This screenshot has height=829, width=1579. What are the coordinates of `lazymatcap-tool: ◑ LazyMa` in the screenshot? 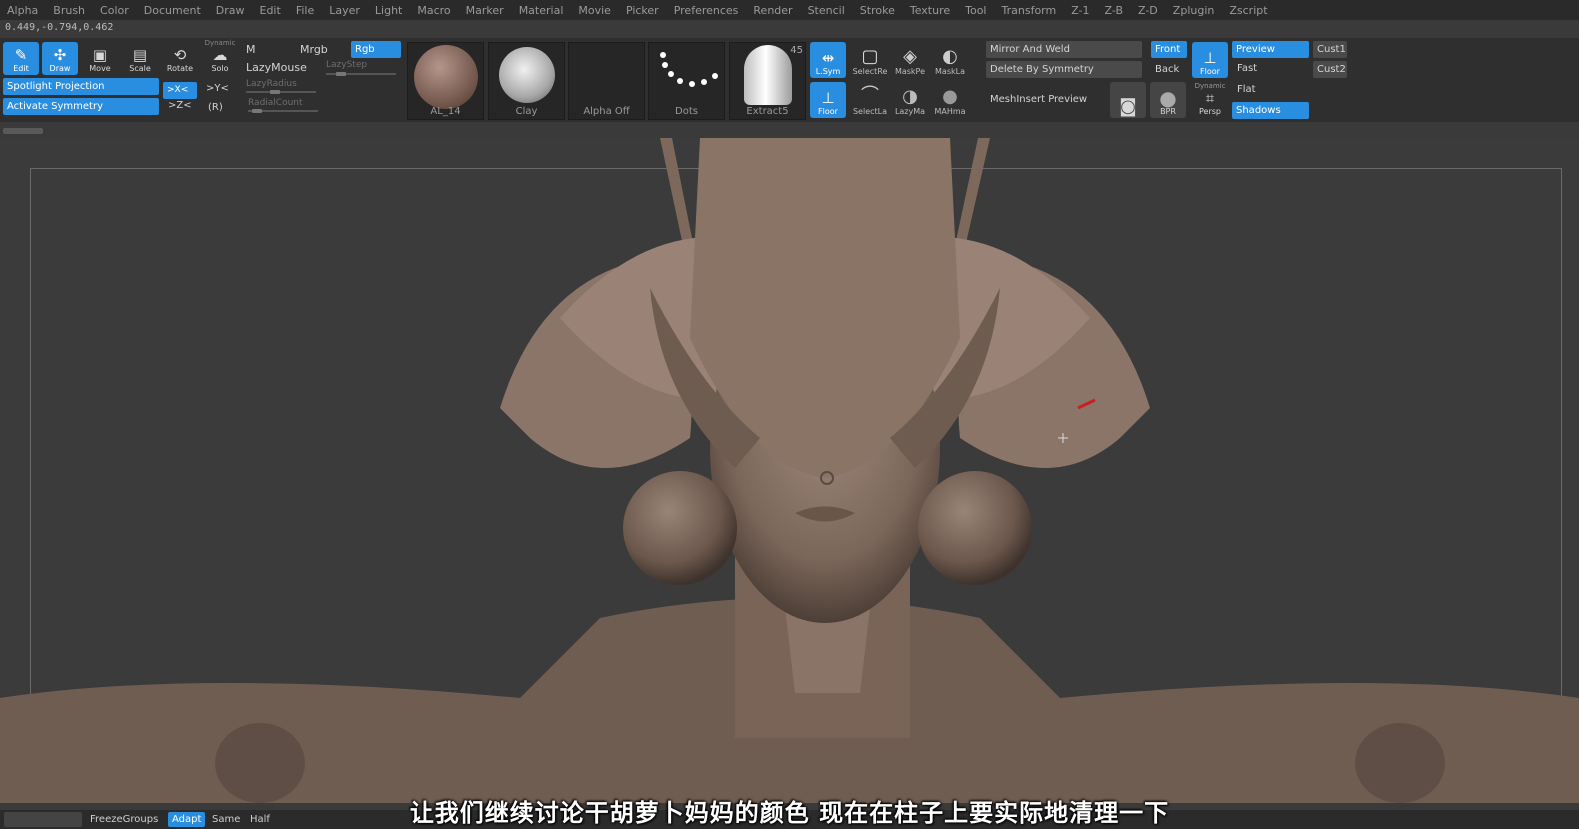 It's located at (910, 100).